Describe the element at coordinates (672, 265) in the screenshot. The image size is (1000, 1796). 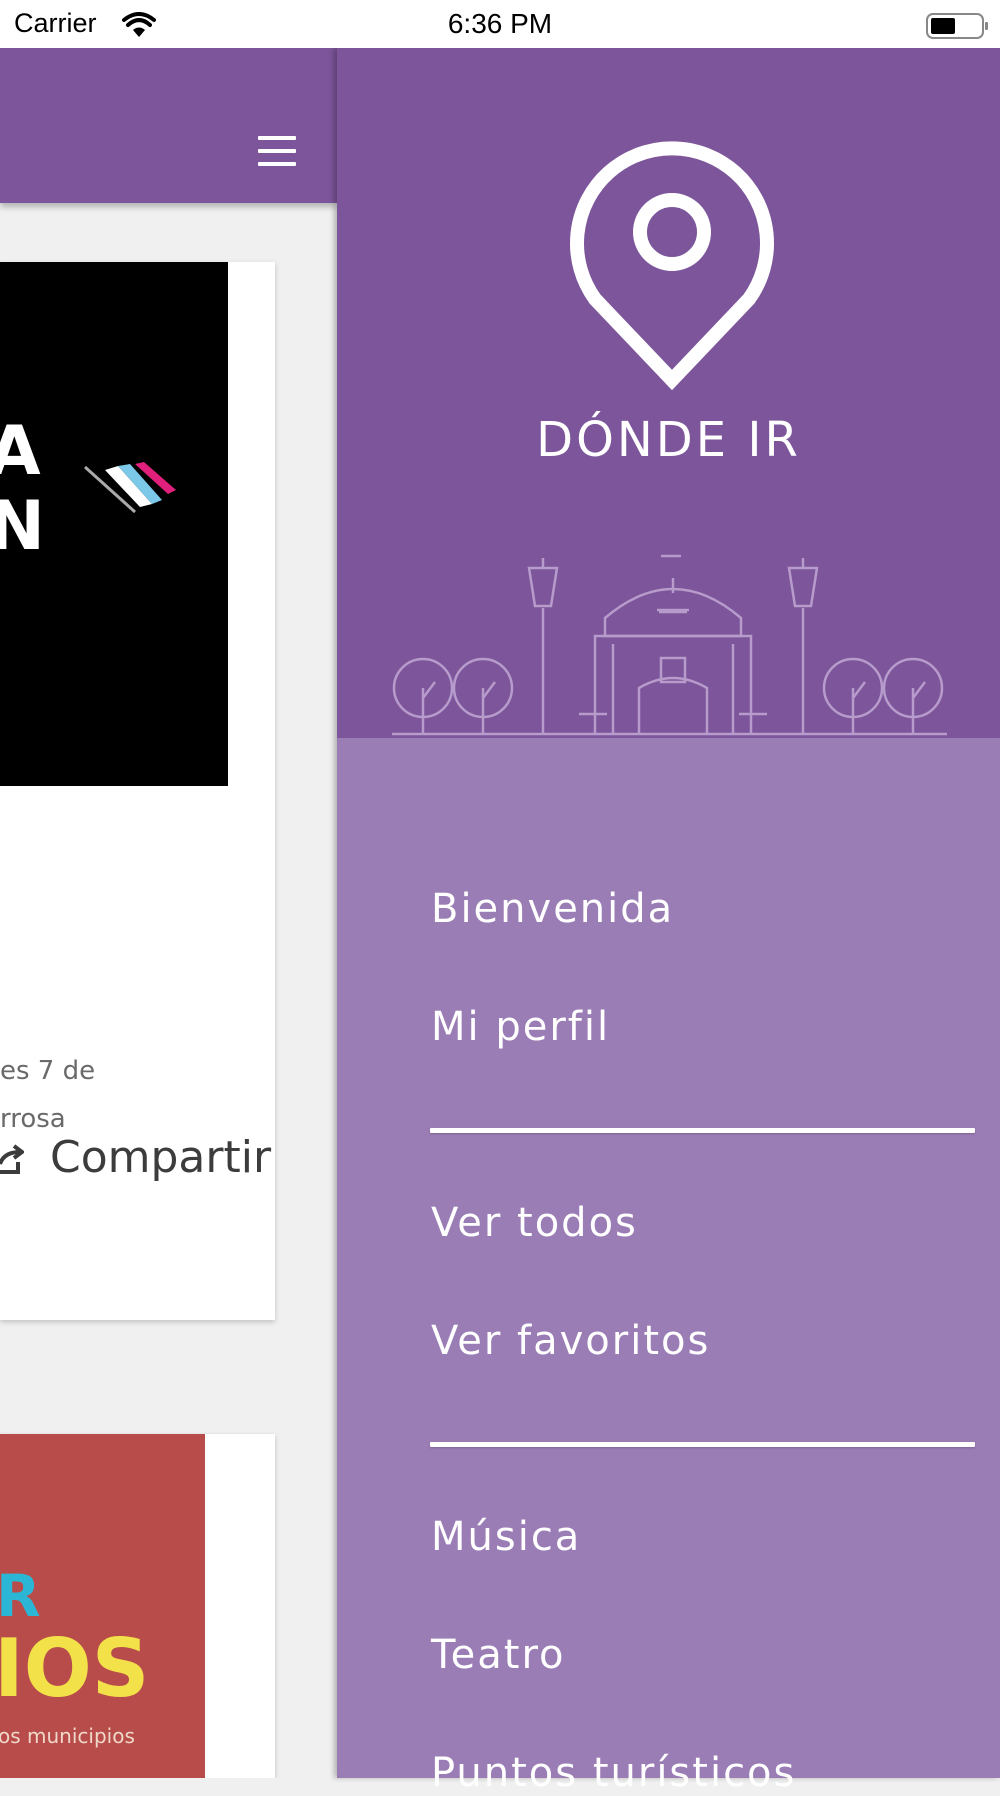
I see `location-pin-icon` at that location.